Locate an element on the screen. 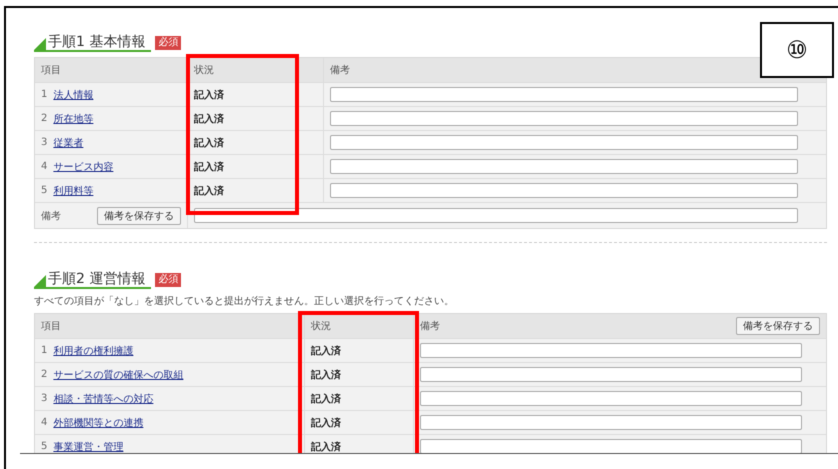 Image resolution: width=838 pixels, height=469 pixels. remarks-label: 備考 is located at coordinates (51, 216).